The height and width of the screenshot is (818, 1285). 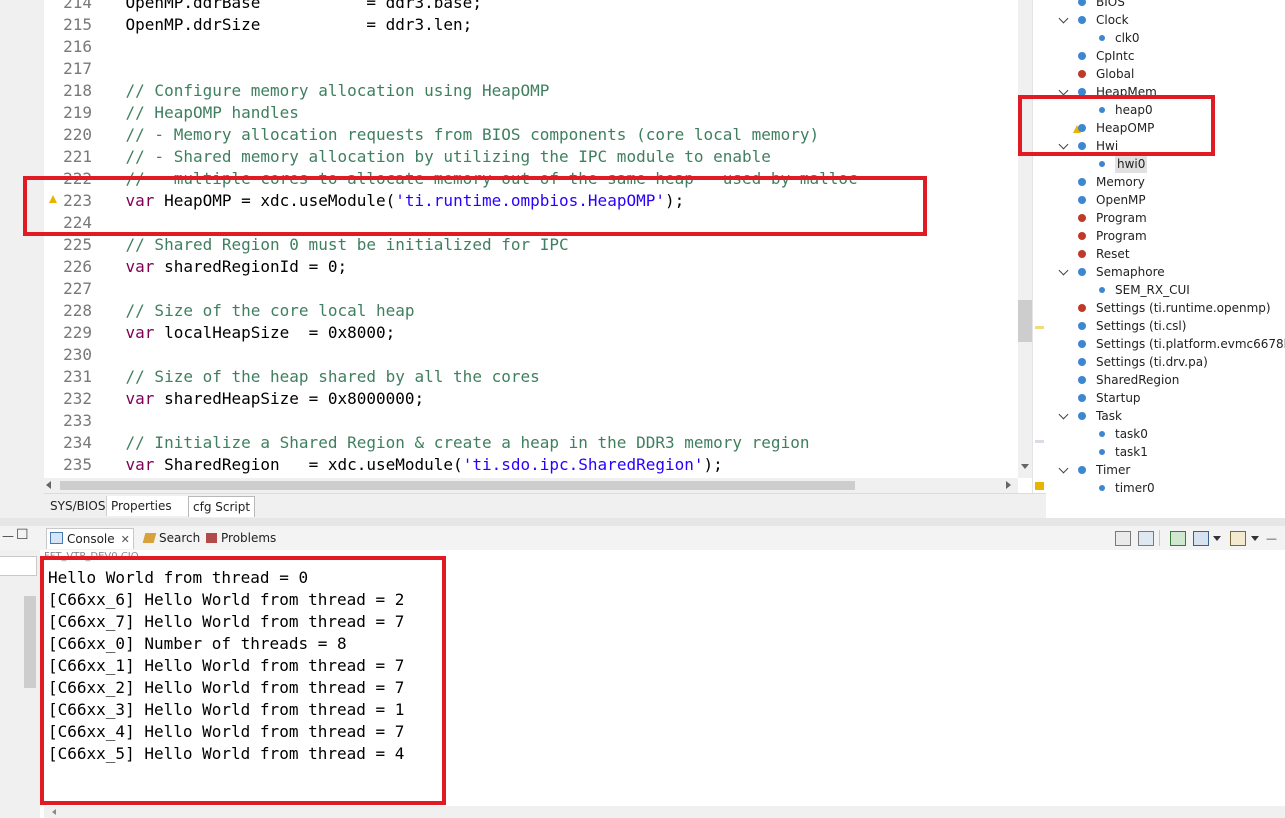 What do you see at coordinates (280, 24) in the screenshot?
I see `code-token: OpenMP.ddrSize = ddr3.len;` at bounding box center [280, 24].